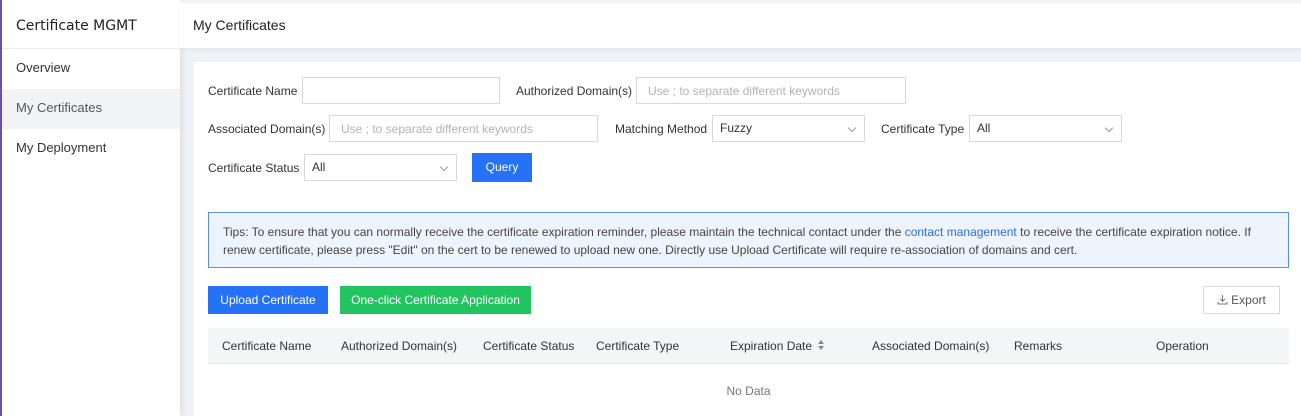 This screenshot has width=1301, height=416. What do you see at coordinates (788, 128) in the screenshot?
I see `matching-method-select: Fuzzy` at bounding box center [788, 128].